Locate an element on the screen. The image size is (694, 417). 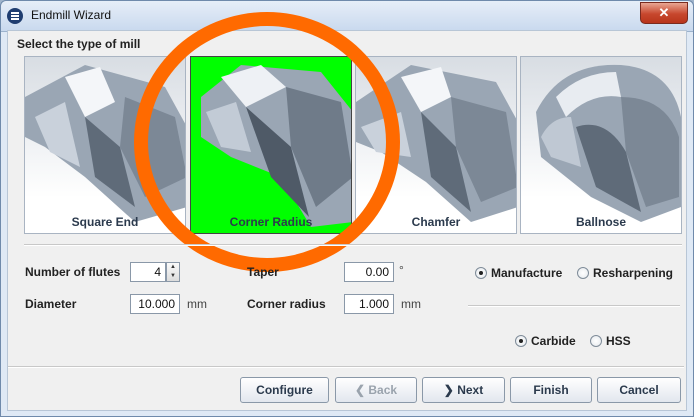
flutes-input: 4 is located at coordinates (148, 272).